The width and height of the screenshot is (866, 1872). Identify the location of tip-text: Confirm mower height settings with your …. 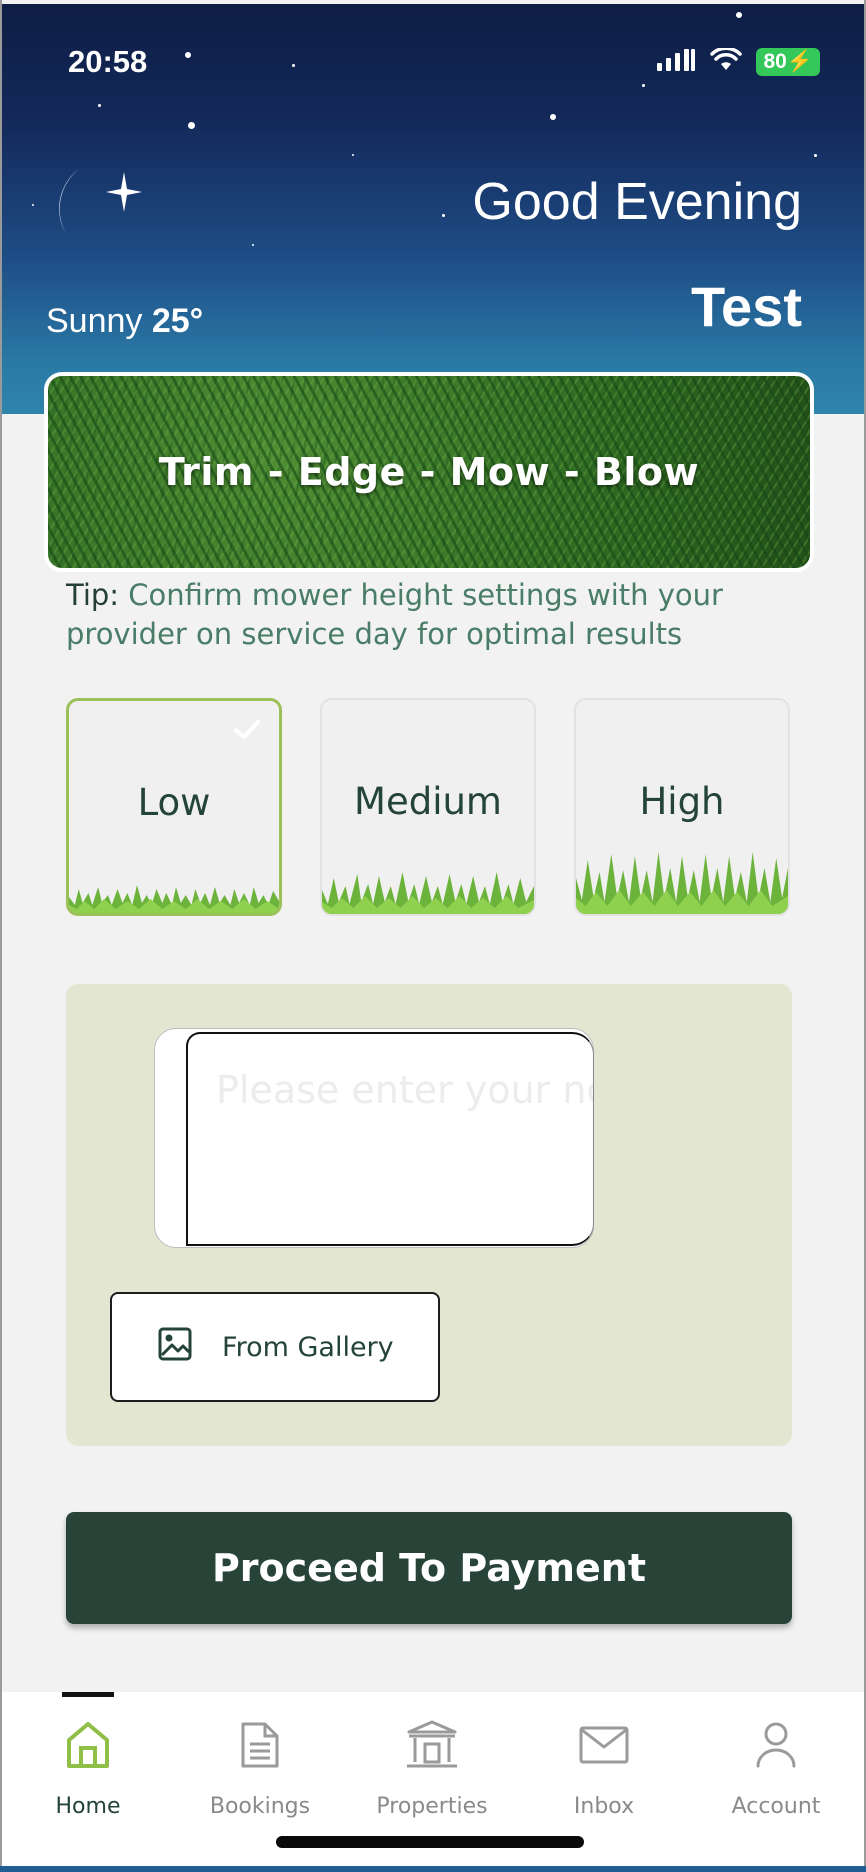
(394, 614).